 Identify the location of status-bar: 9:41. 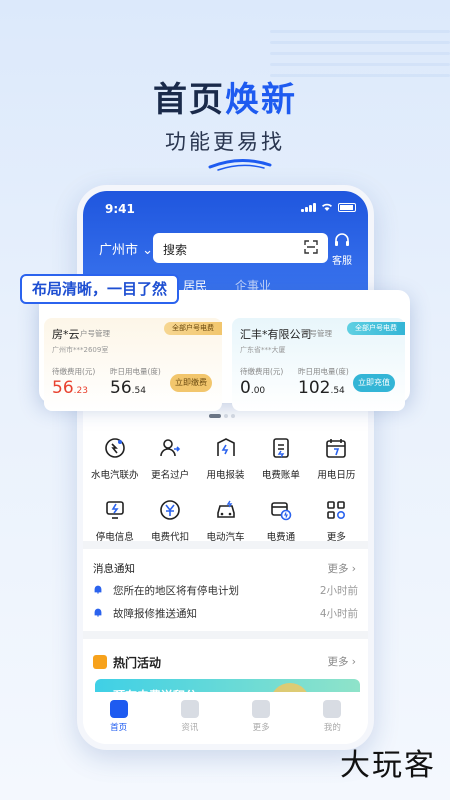
(225, 209).